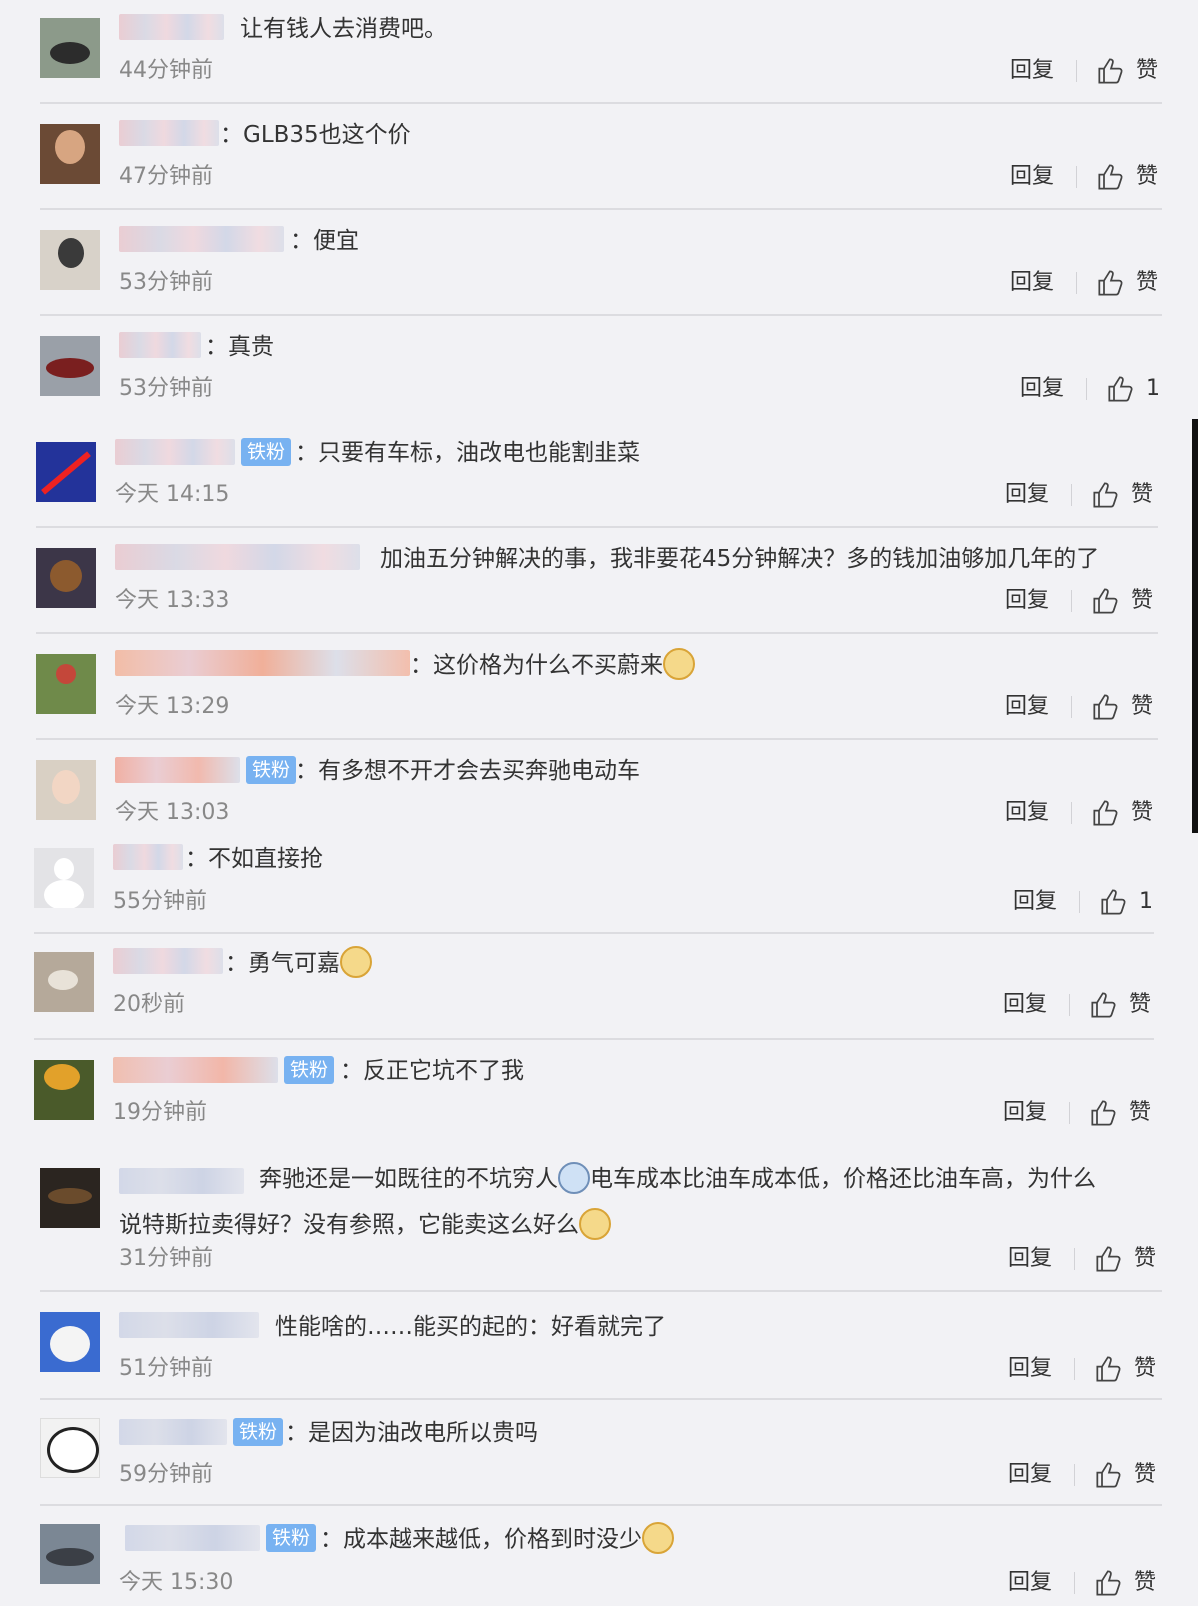 Image resolution: width=1198 pixels, height=1606 pixels. Describe the element at coordinates (774, 665) in the screenshot. I see `comment-text: ：这价格为什么不买蔚来` at that location.